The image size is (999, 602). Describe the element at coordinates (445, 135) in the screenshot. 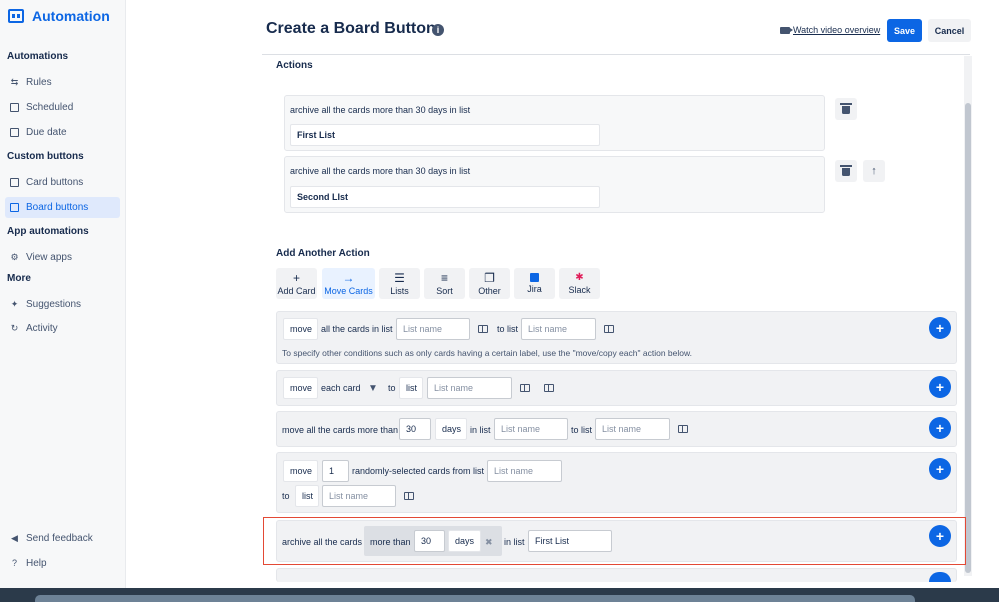

I see `action-list-value: First List` at that location.